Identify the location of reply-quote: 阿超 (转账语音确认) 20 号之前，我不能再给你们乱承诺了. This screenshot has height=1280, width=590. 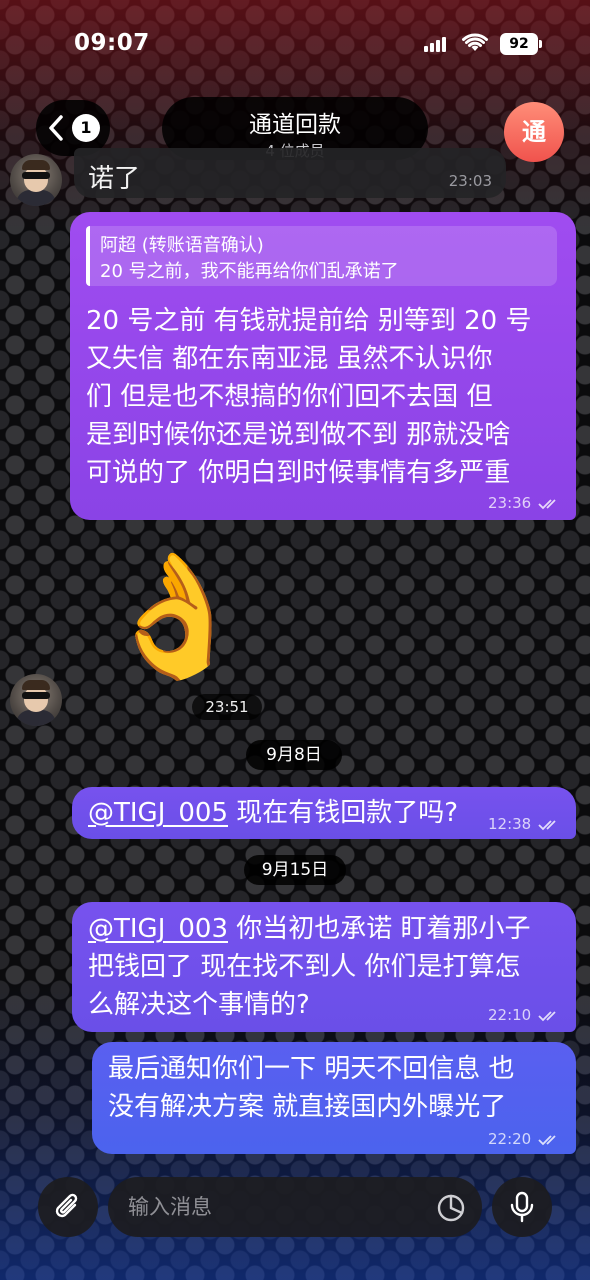
(321, 256).